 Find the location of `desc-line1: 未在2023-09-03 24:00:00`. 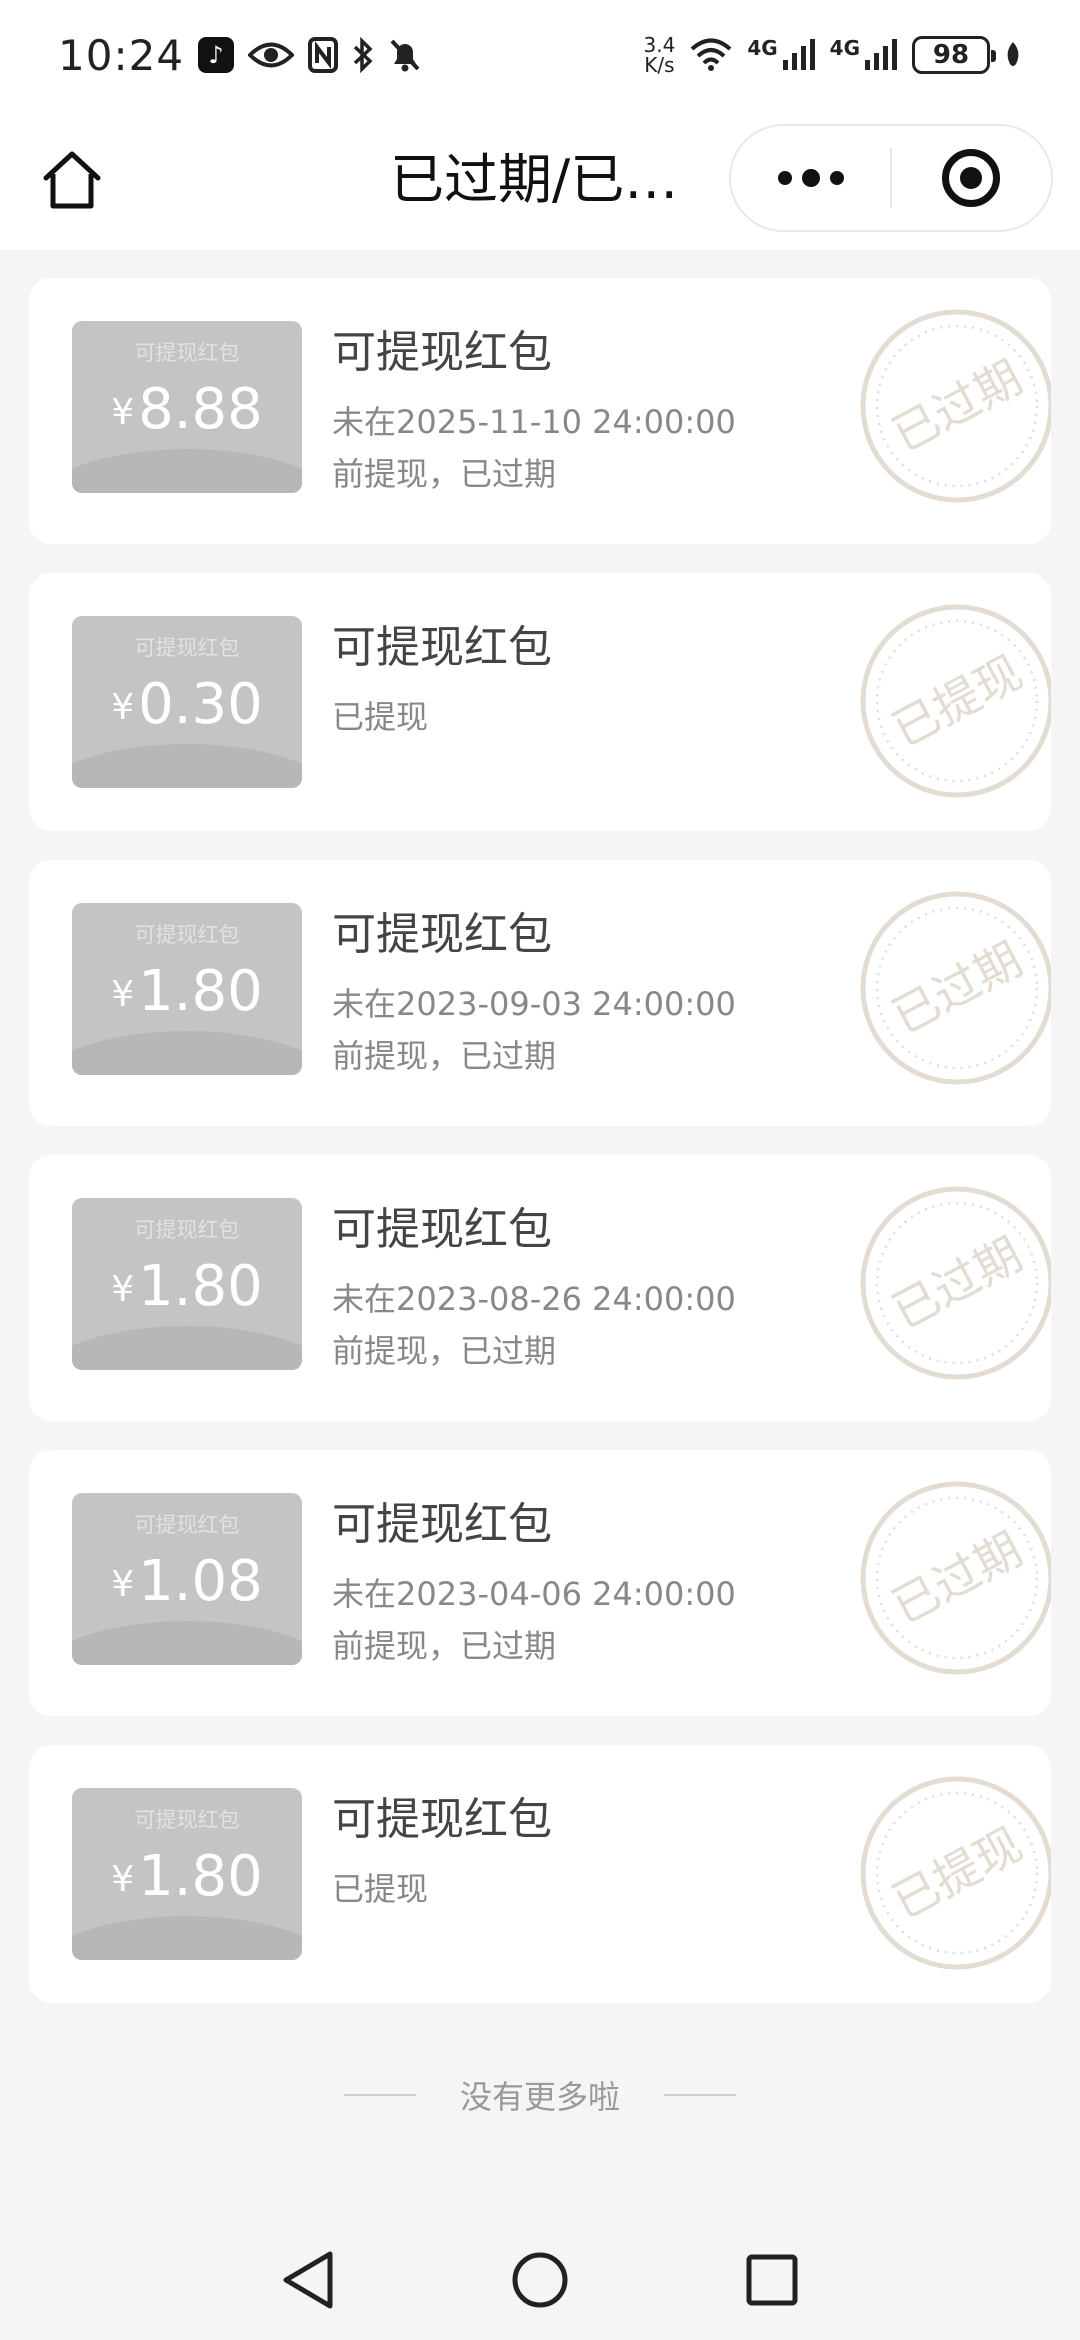

desc-line1: 未在2023-09-03 24:00:00 is located at coordinates (534, 1004).